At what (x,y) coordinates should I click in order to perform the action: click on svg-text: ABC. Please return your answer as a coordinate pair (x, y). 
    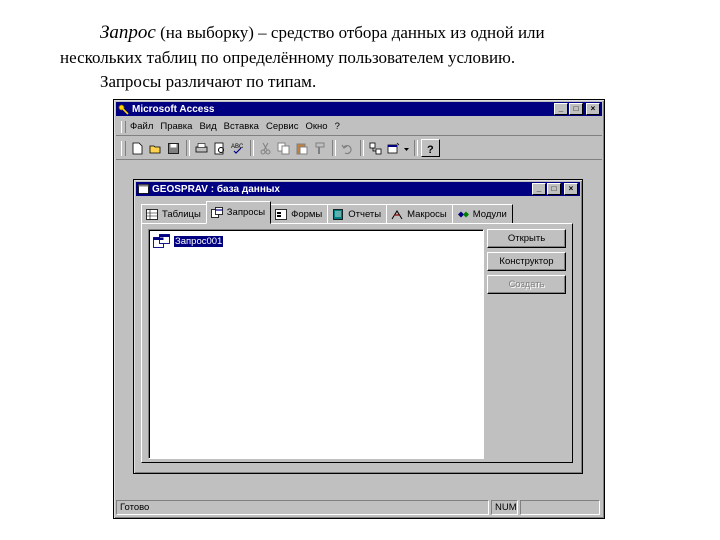
    Looking at the image, I should click on (237, 147).